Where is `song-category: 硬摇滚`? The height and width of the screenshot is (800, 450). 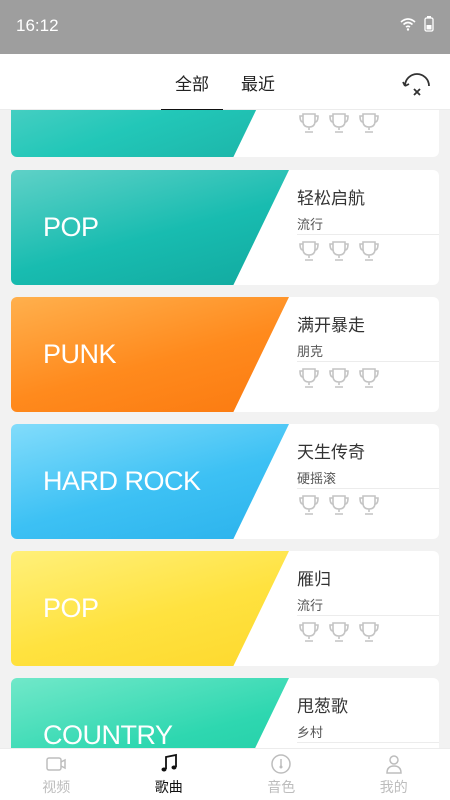
song-category: 硬摇滚 is located at coordinates (317, 479).